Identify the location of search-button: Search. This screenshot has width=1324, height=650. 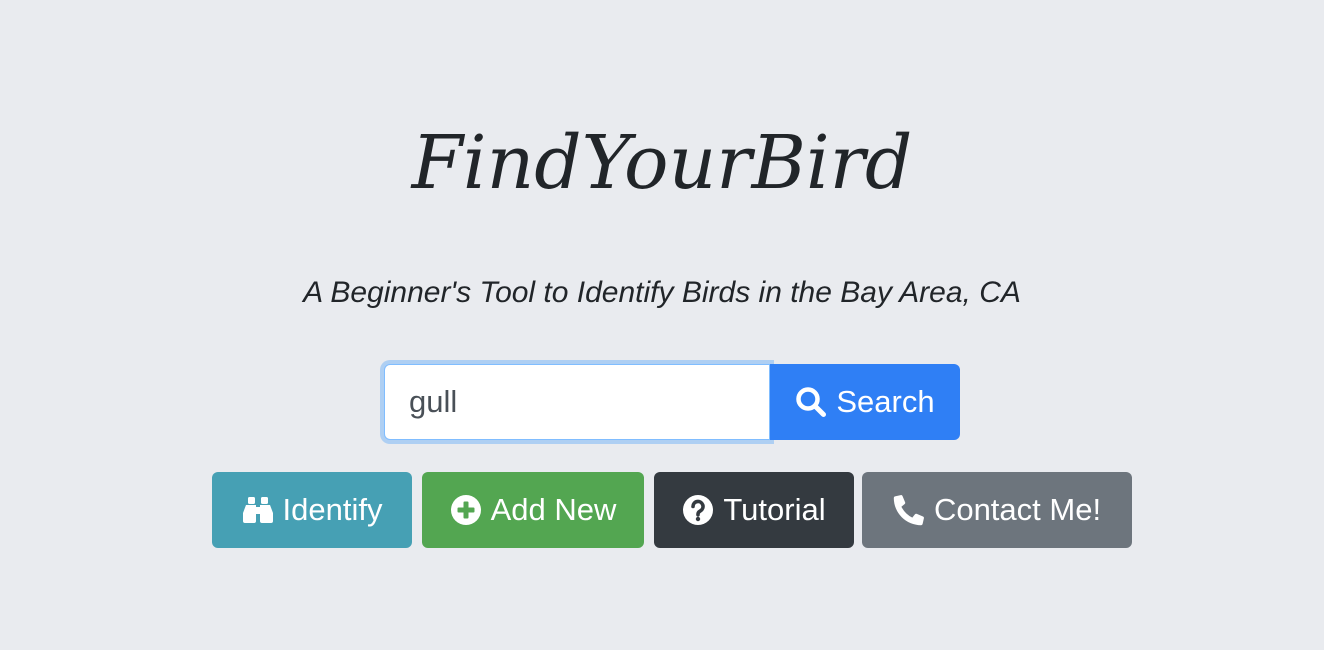
(865, 402).